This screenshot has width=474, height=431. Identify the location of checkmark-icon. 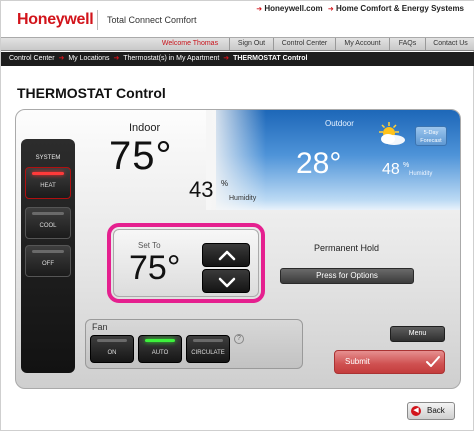
(433, 361).